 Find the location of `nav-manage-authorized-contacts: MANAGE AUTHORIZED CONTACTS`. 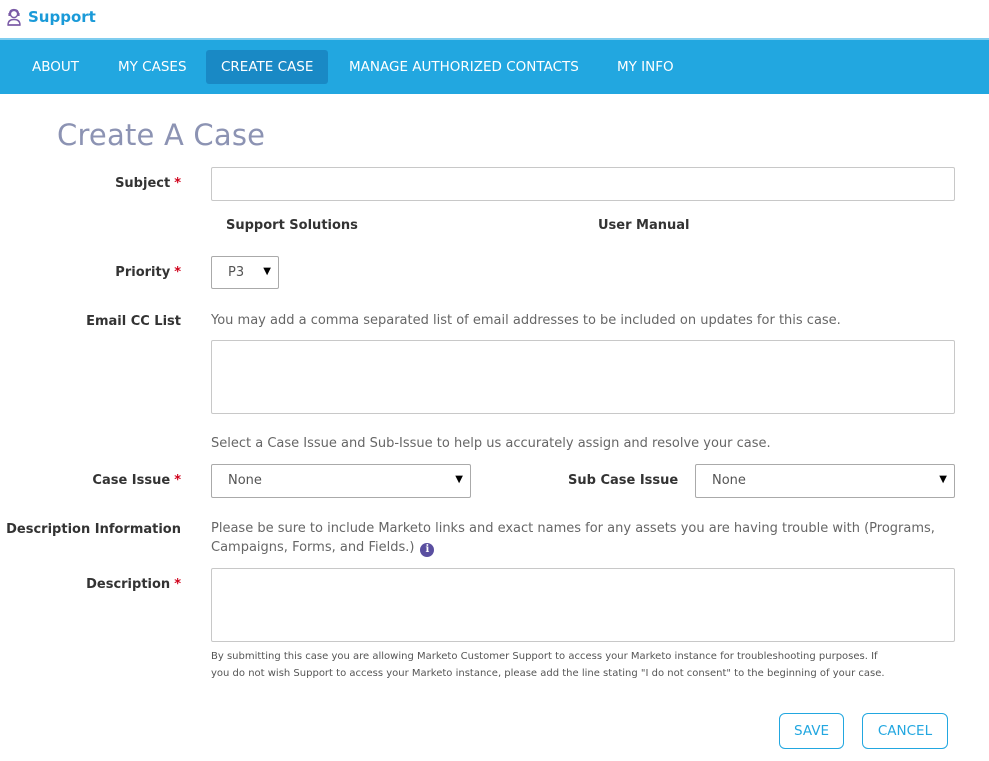

nav-manage-authorized-contacts: MANAGE AUTHORIZED CONTACTS is located at coordinates (464, 67).